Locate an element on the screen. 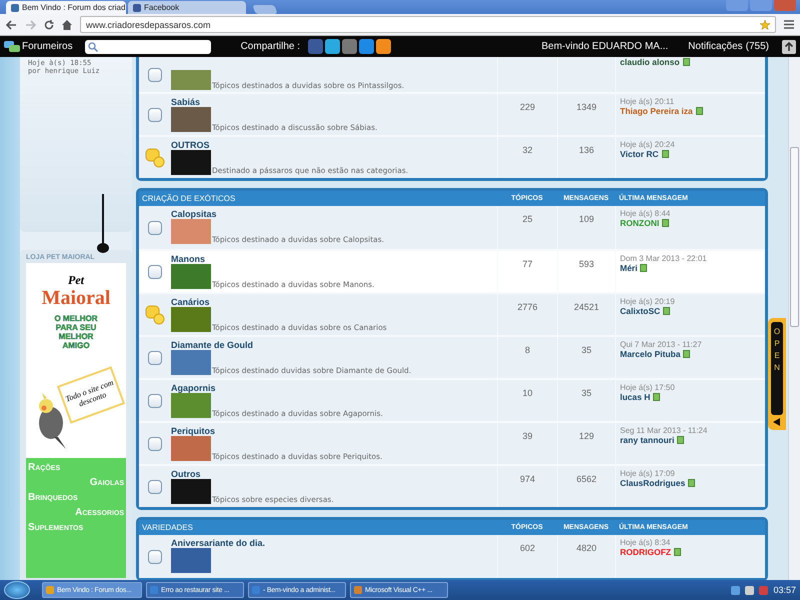  browser-tab: Bem Vindo : Forum dos criad is located at coordinates (66, 7).